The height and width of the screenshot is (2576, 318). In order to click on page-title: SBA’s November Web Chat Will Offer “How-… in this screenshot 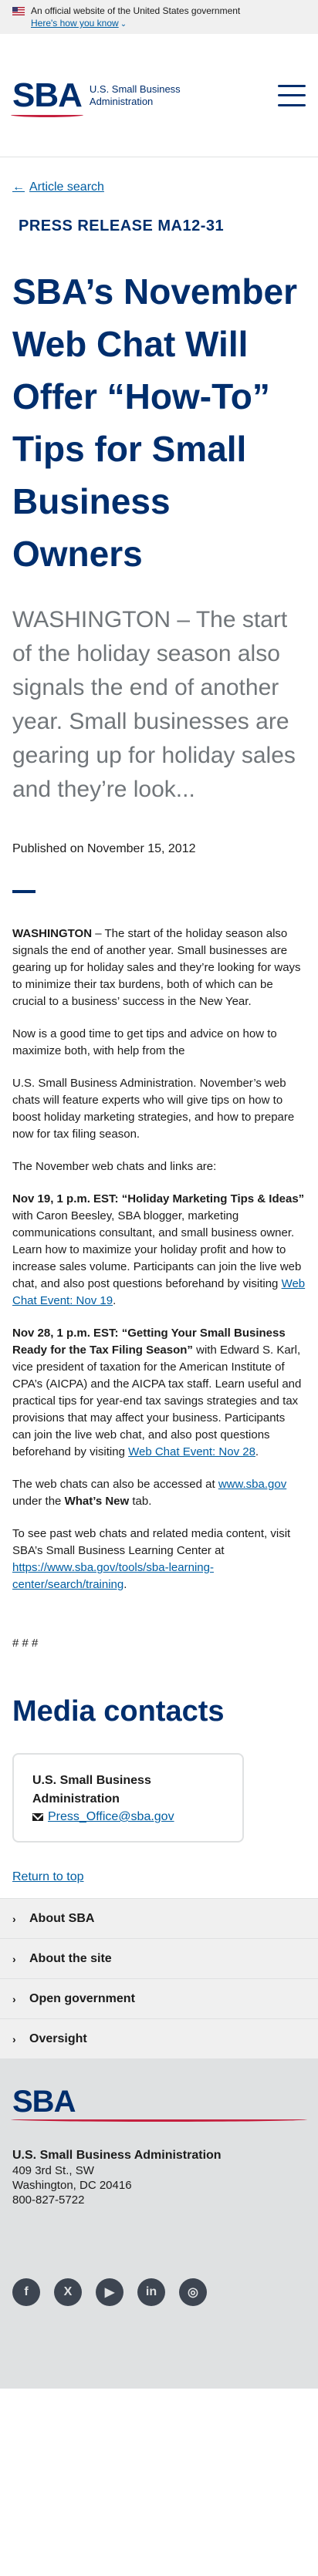, I will do `click(154, 422)`.